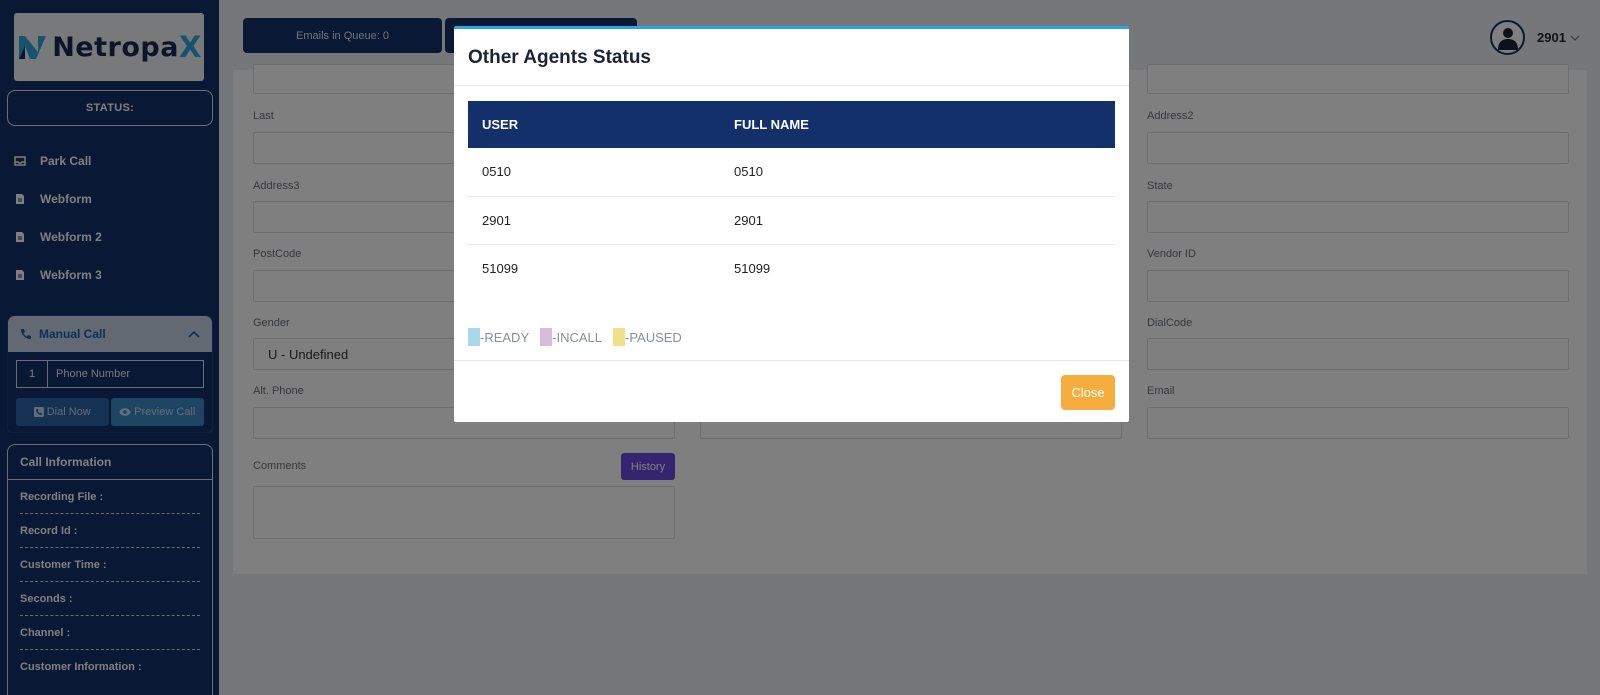 Image resolution: width=1600 pixels, height=695 pixels. I want to click on modal-header-divider, so click(791, 85).